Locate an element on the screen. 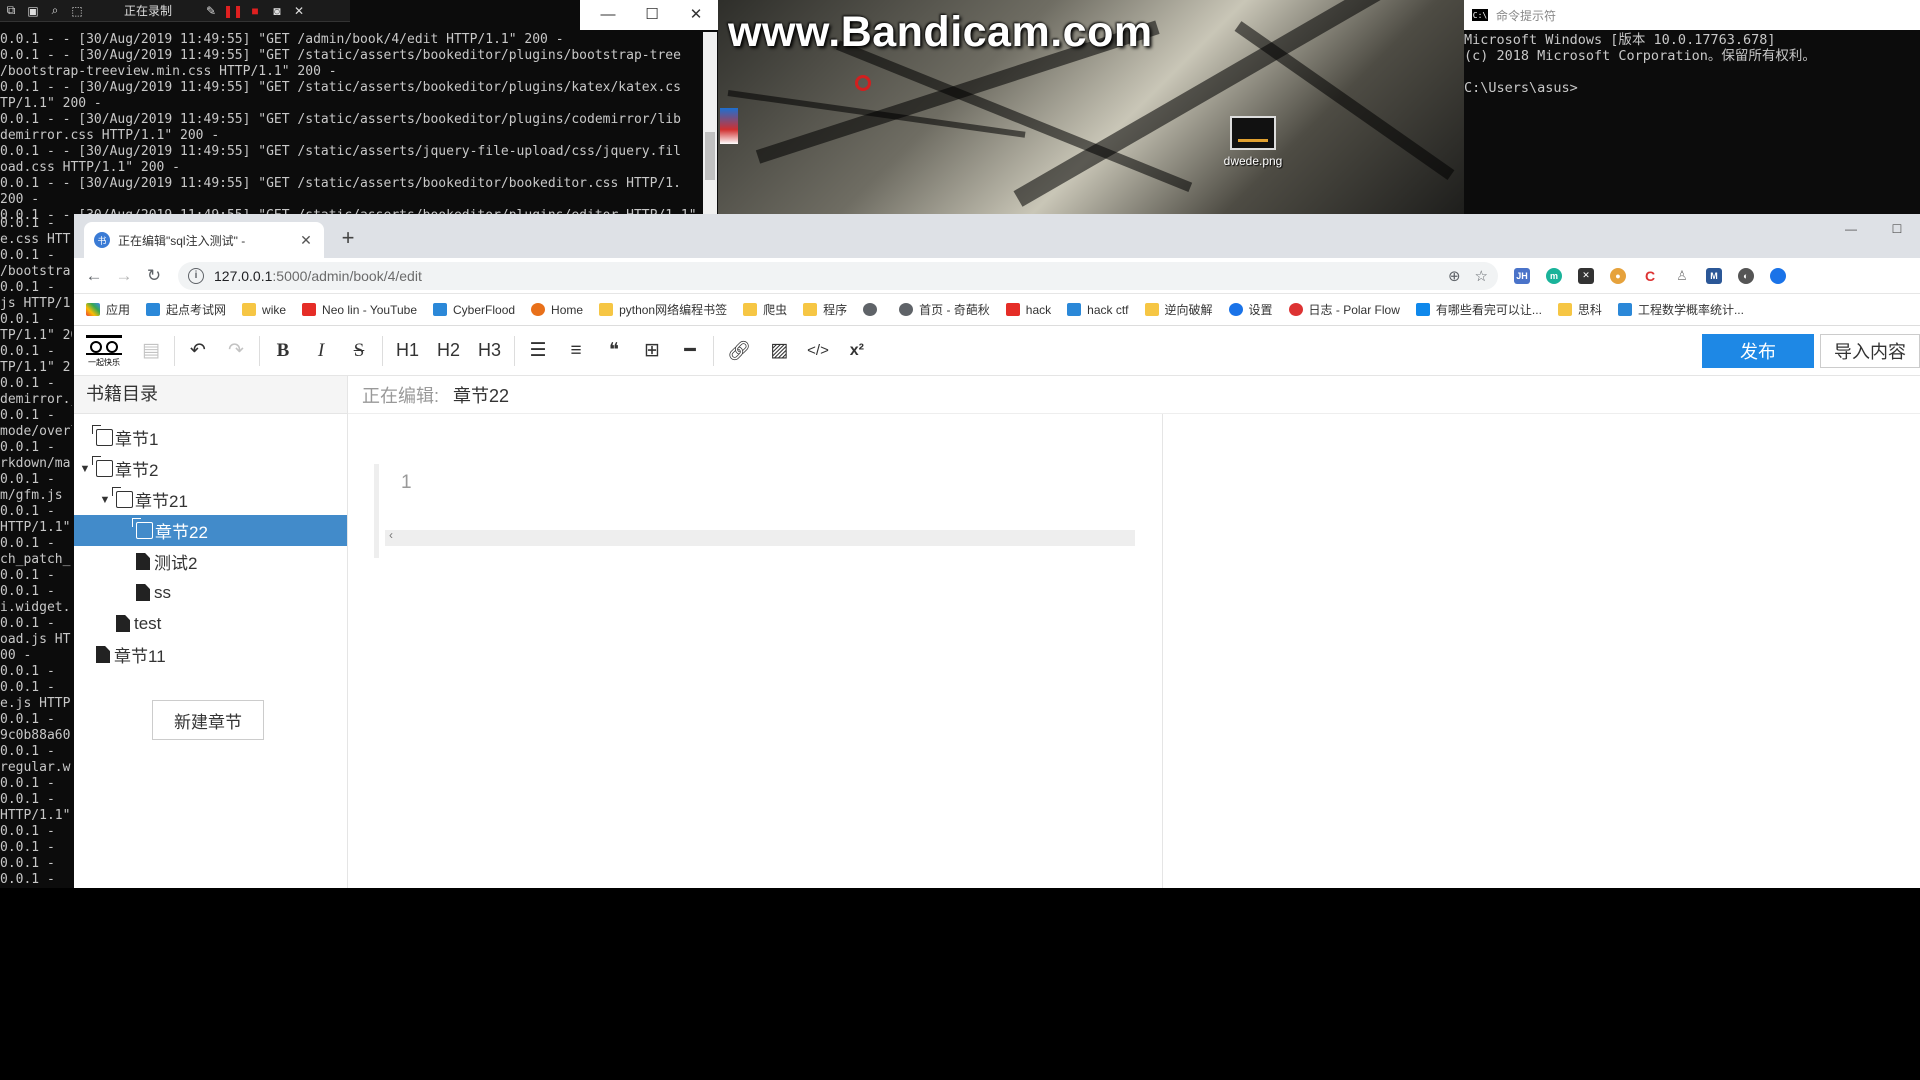 This screenshot has height=1080, width=1920. fullscreen-icon: ▣ is located at coordinates (33, 11).